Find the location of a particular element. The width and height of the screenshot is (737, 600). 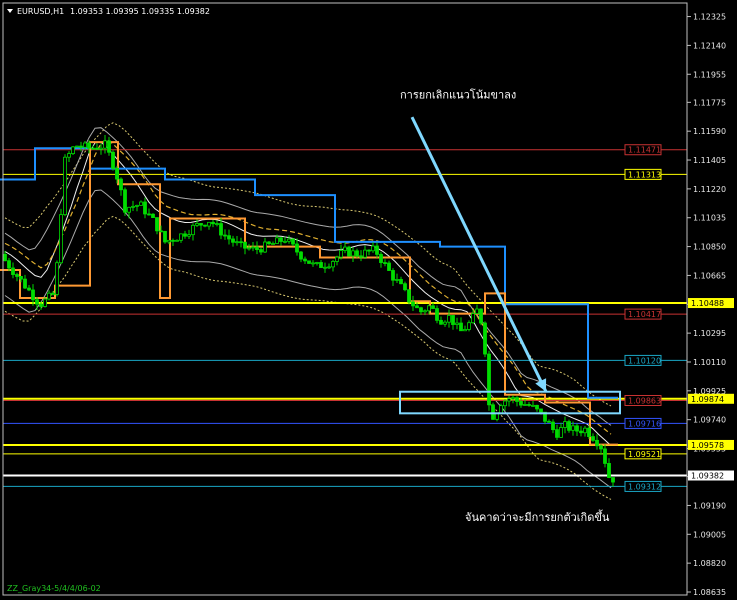

level-label: 1.11313 is located at coordinates (644, 174).